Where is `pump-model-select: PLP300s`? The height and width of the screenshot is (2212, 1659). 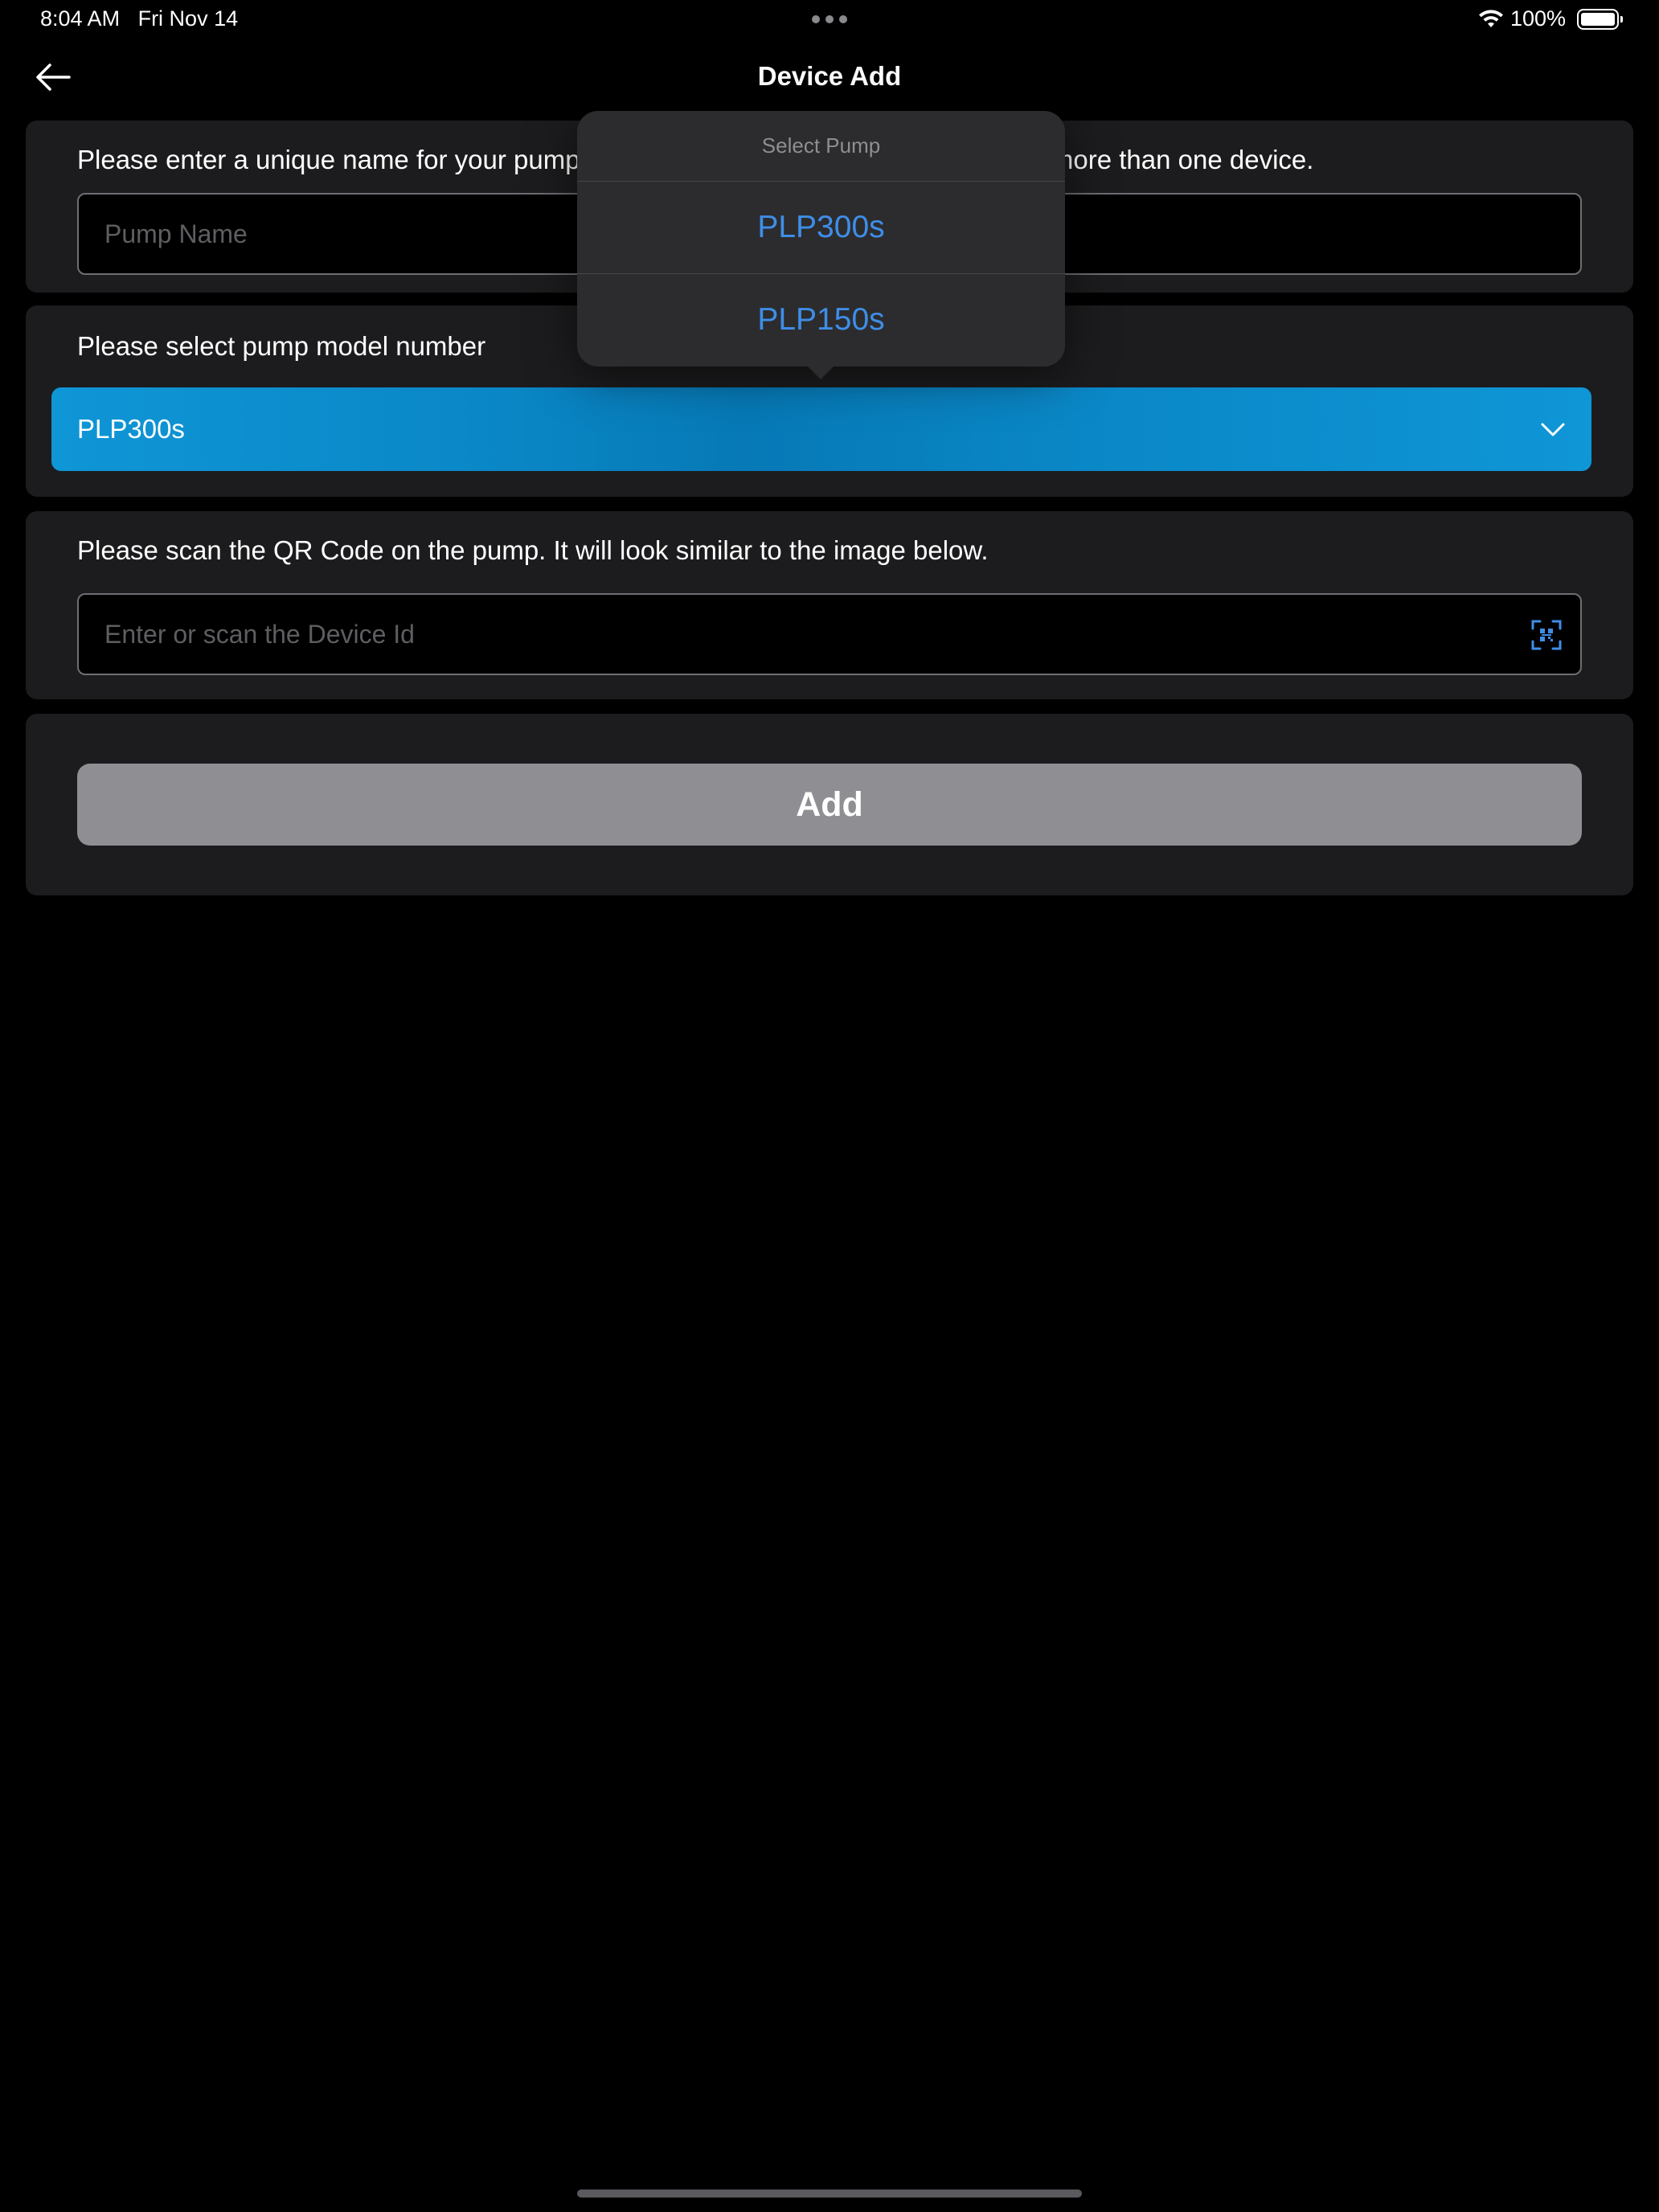
pump-model-select: PLP300s is located at coordinates (821, 429).